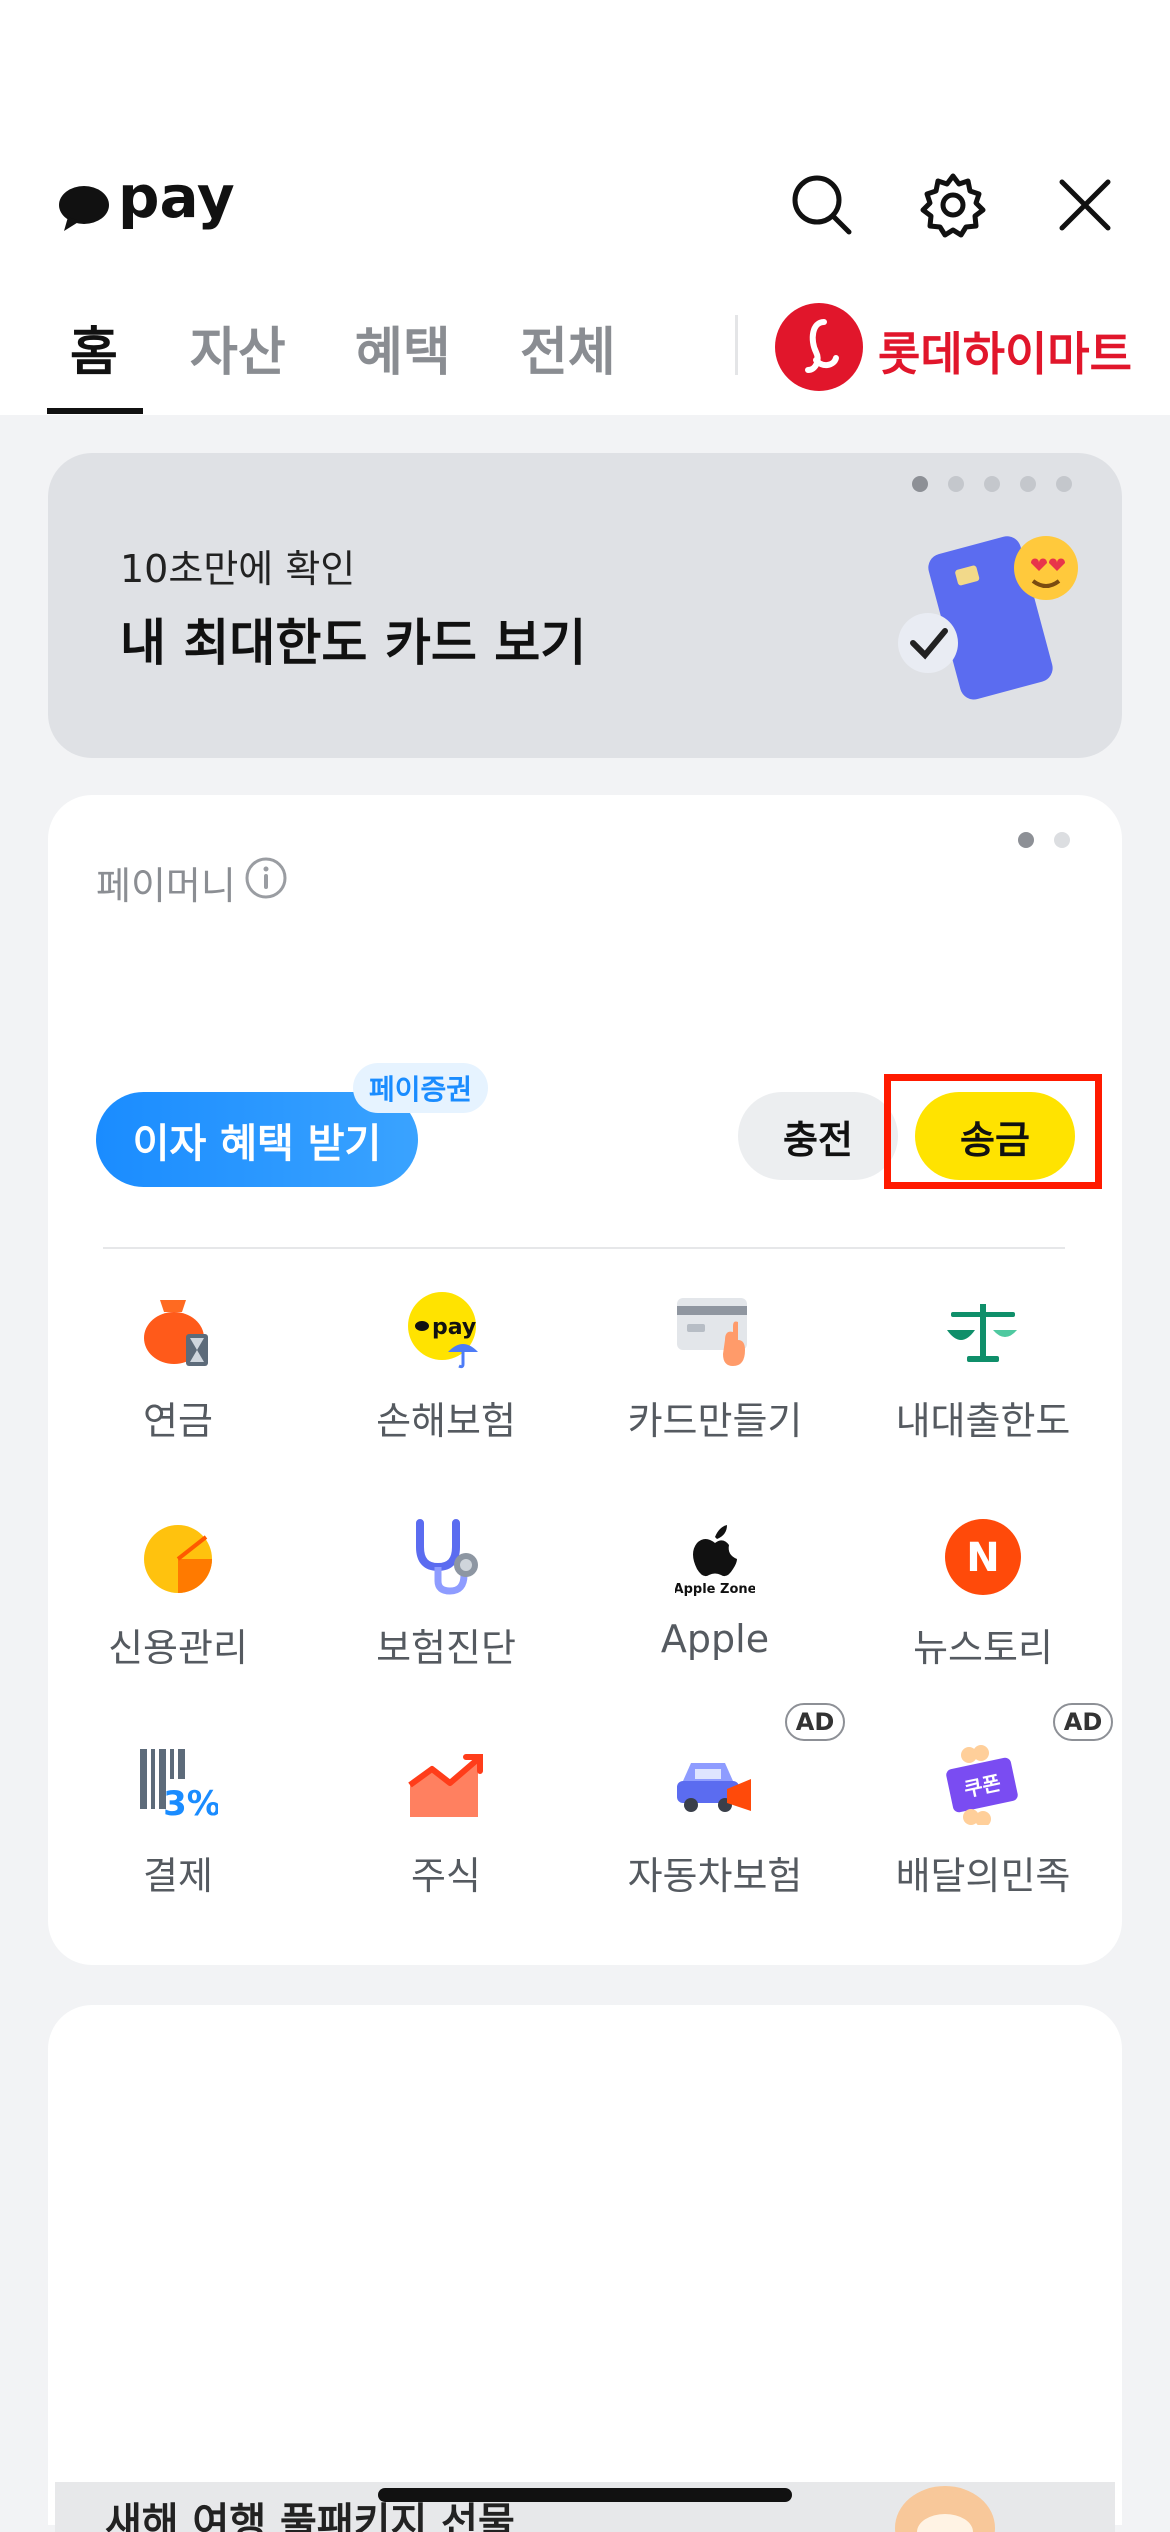 Image resolution: width=1170 pixels, height=2532 pixels. I want to click on stock-chart-icon, so click(445, 1785).